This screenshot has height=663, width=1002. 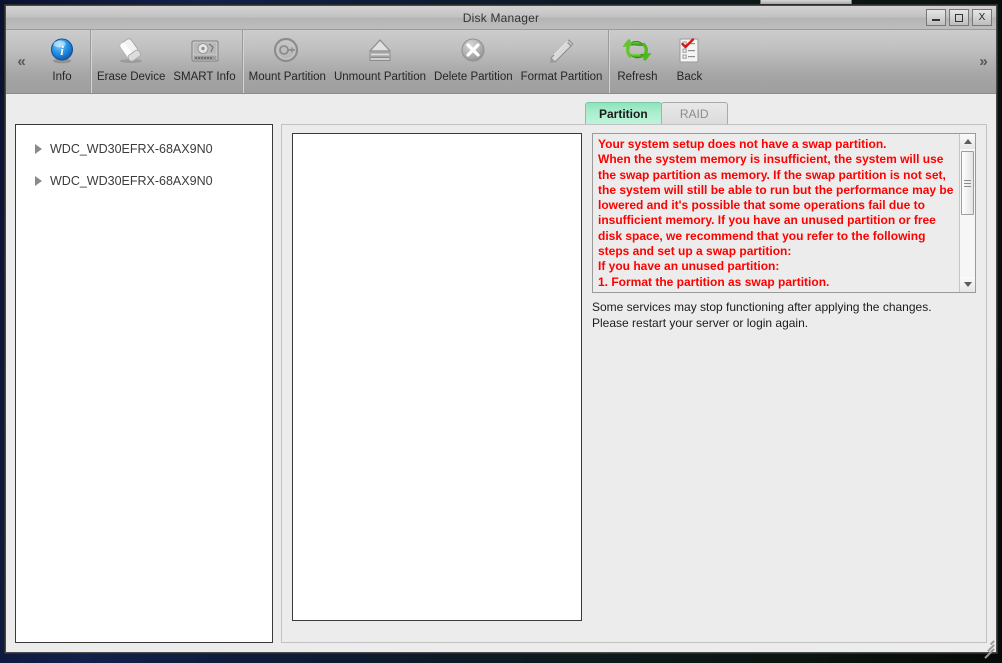 I want to click on toolbar-button-refresh: Refresh, so click(x=637, y=61).